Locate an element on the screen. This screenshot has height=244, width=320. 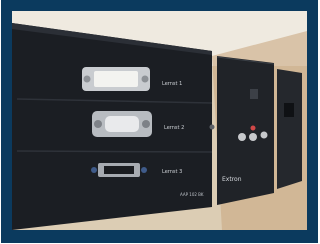
label-row3: Lernst 3 is located at coordinates (172, 172).